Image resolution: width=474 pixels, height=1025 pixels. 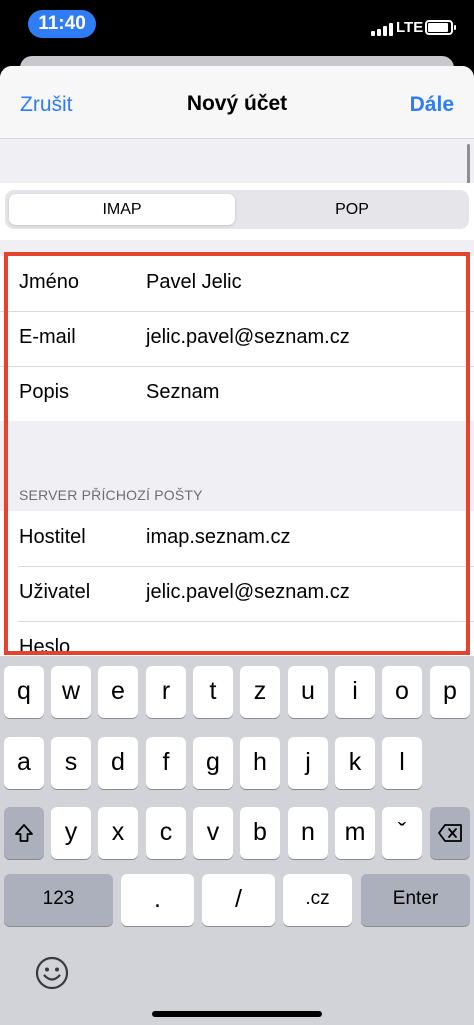 What do you see at coordinates (260, 763) in the screenshot?
I see `key-h: h` at bounding box center [260, 763].